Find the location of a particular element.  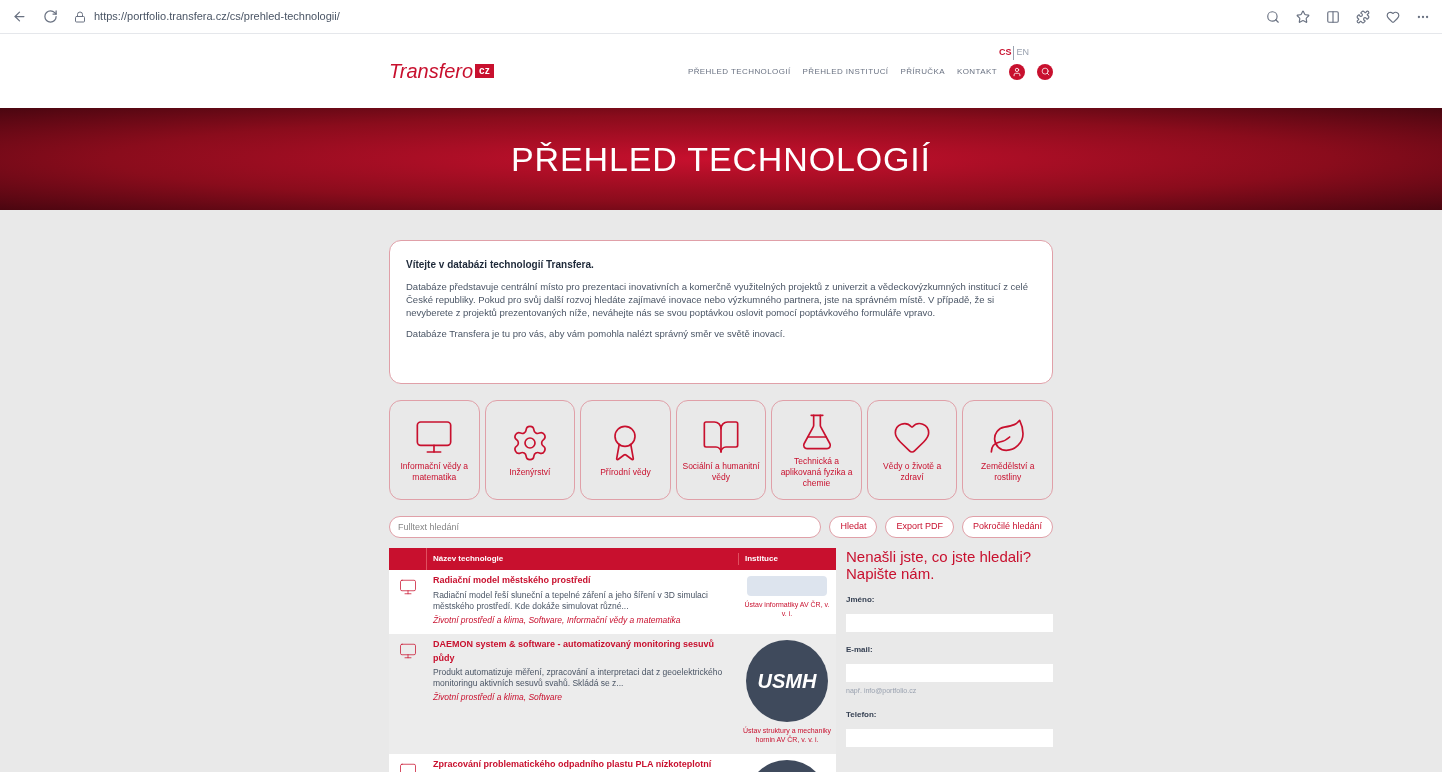

technology-tags: Životní prostředí a klima, Software is located at coordinates (582, 697).